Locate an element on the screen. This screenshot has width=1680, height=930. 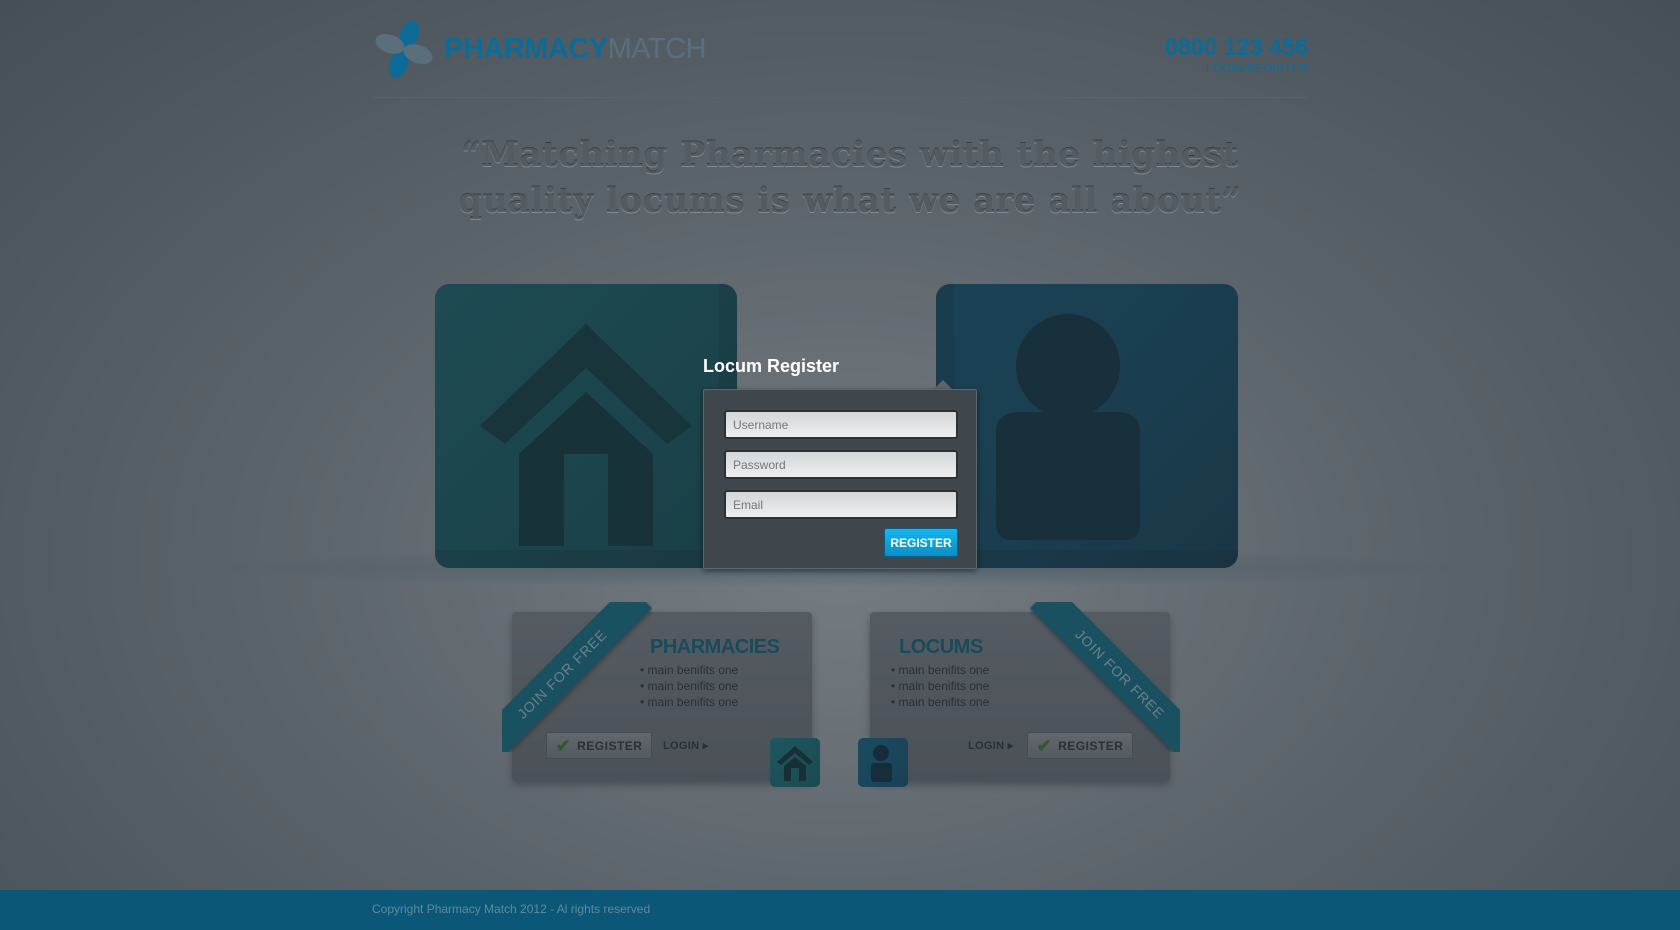
login-register-link: LOGIN/REGISTER is located at coordinates (1257, 68).